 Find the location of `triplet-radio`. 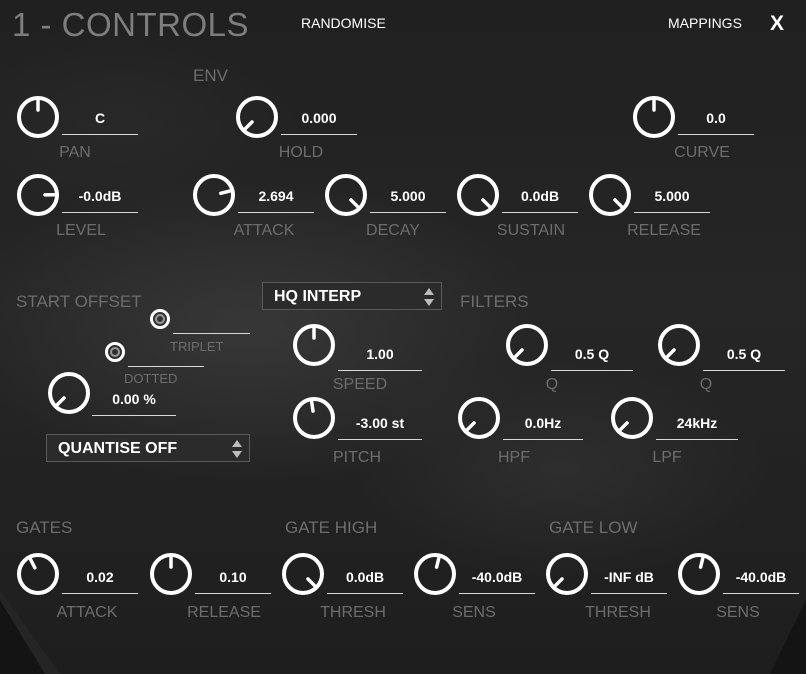

triplet-radio is located at coordinates (160, 319).